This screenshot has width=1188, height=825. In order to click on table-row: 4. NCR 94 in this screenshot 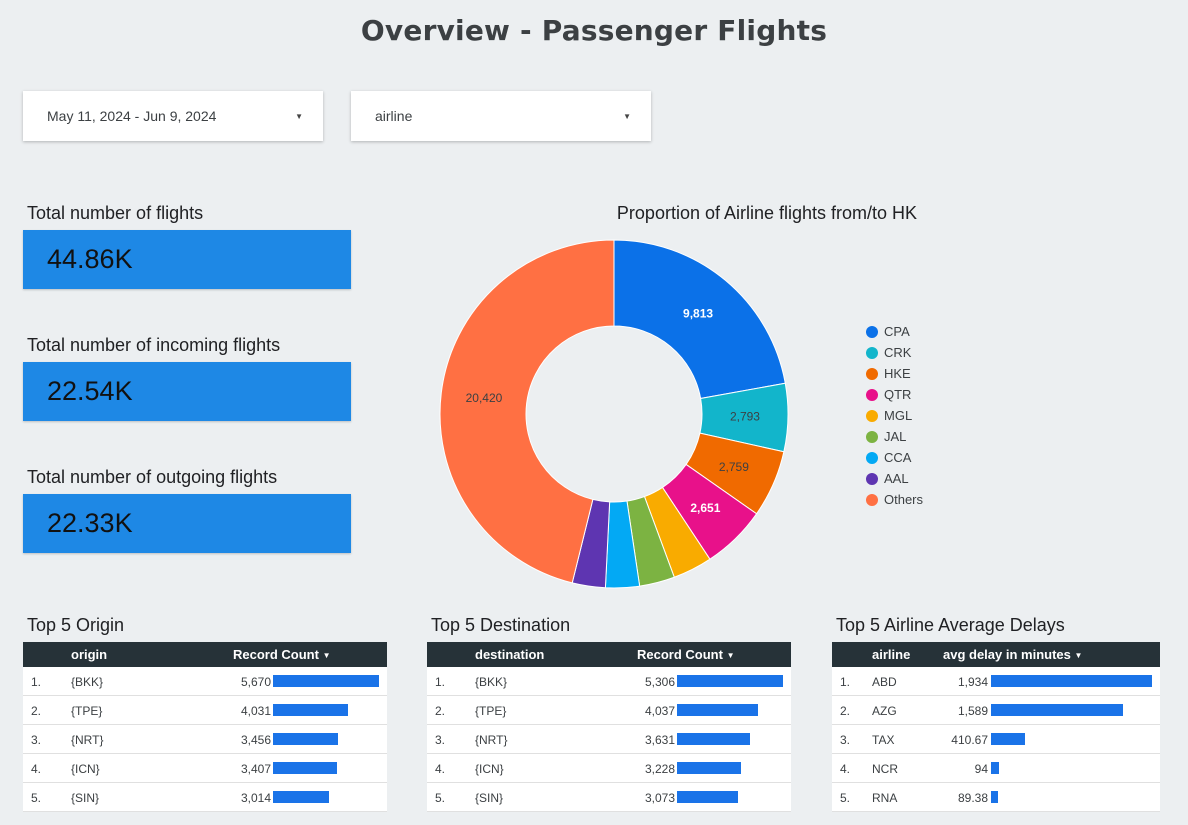, I will do `click(996, 768)`.